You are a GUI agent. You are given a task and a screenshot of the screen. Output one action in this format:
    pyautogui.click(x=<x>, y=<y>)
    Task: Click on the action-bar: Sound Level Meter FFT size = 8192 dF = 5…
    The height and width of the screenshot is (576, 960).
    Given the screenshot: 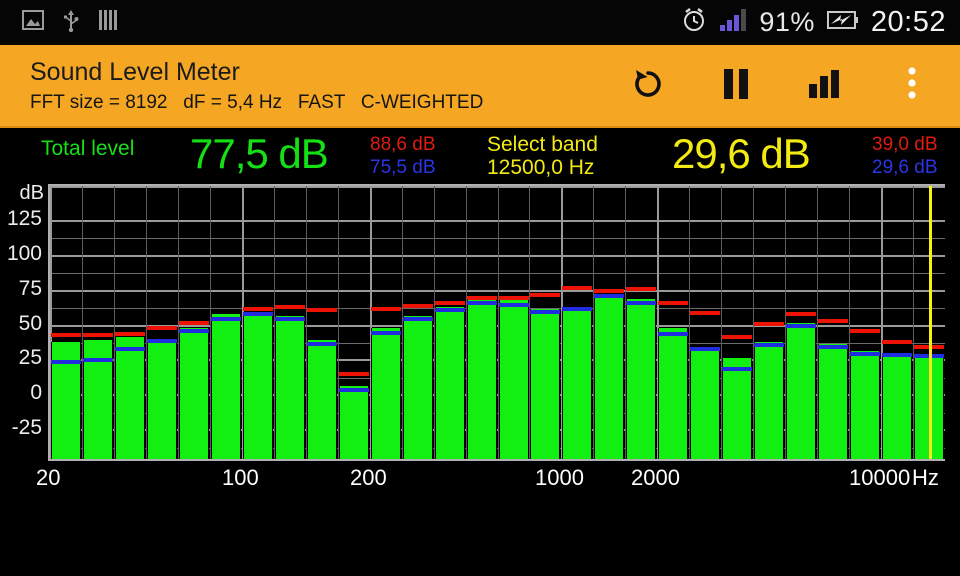 What is the action you would take?
    pyautogui.click(x=480, y=86)
    